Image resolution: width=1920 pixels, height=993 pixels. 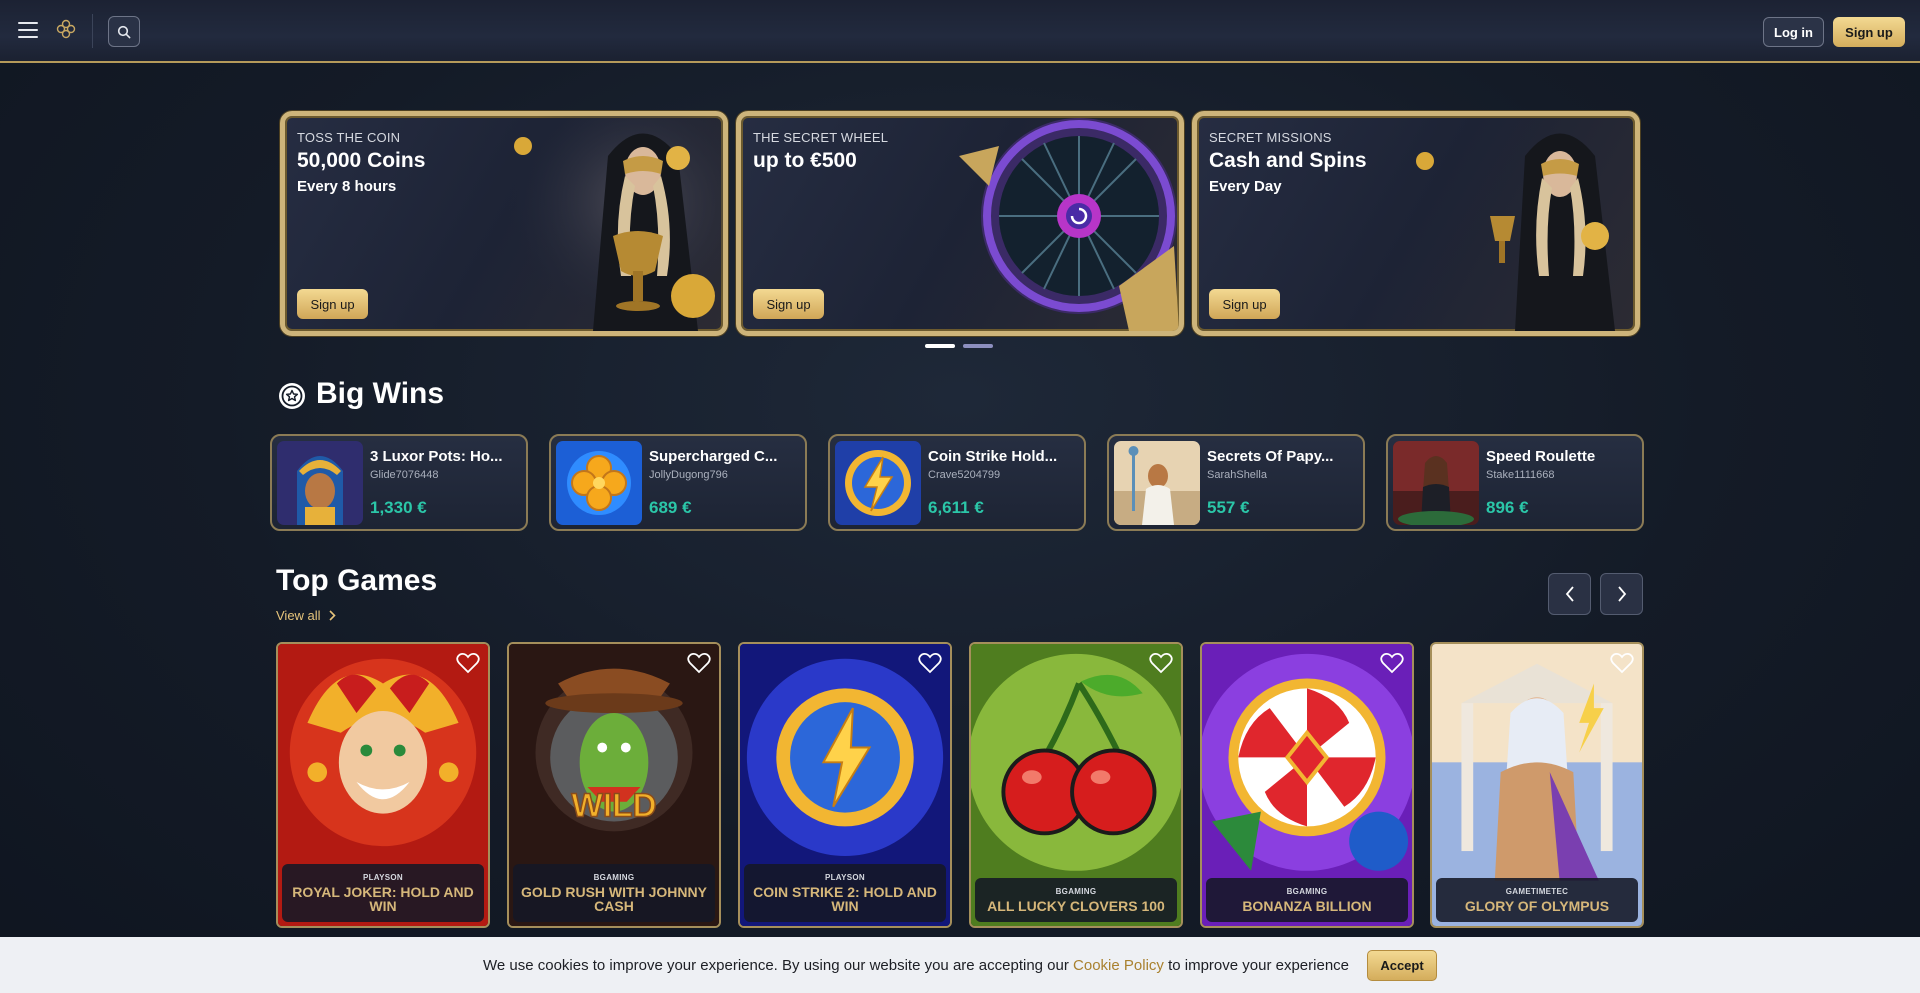 What do you see at coordinates (957, 482) in the screenshot?
I see `big-win-card: Coin Strike Hold... Crave5204799 6,611 €` at bounding box center [957, 482].